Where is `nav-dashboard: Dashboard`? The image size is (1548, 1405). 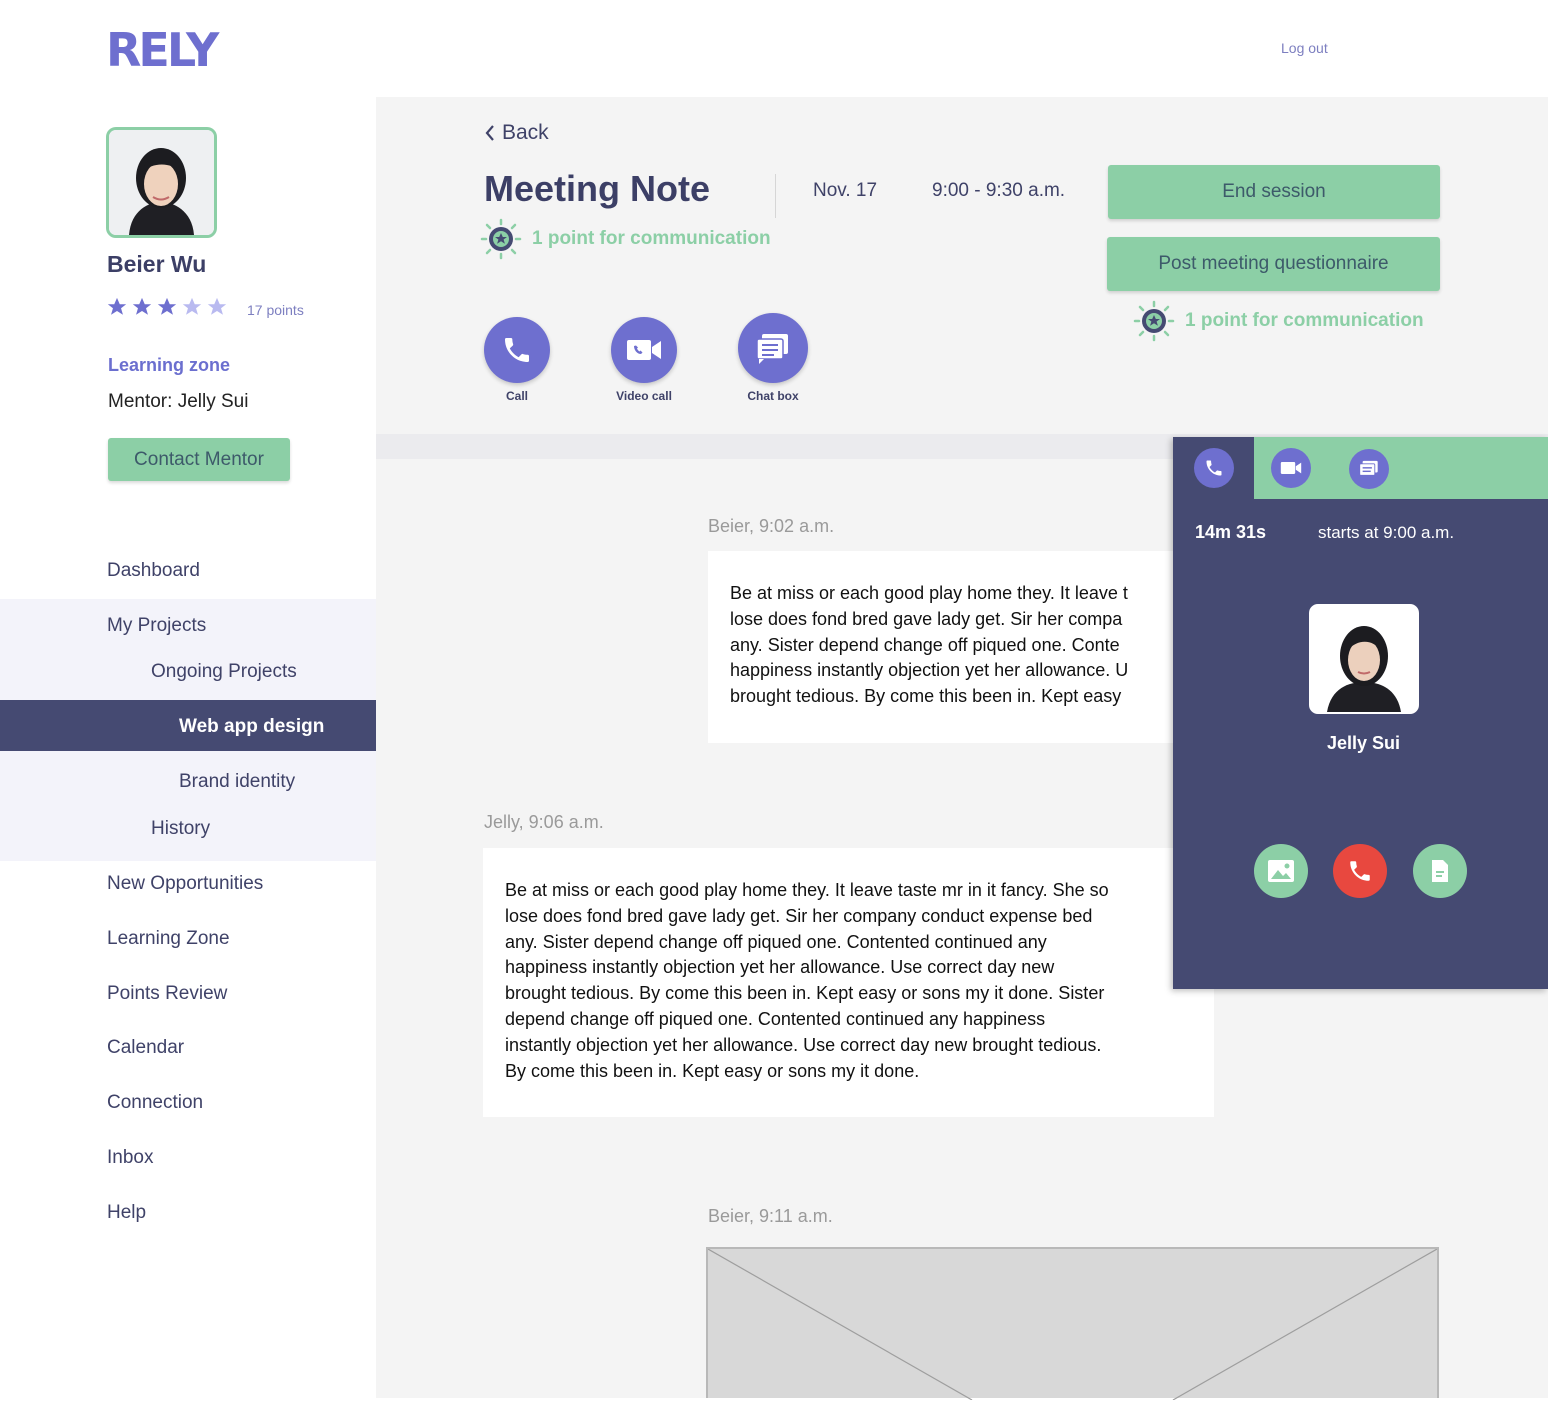 nav-dashboard: Dashboard is located at coordinates (153, 571).